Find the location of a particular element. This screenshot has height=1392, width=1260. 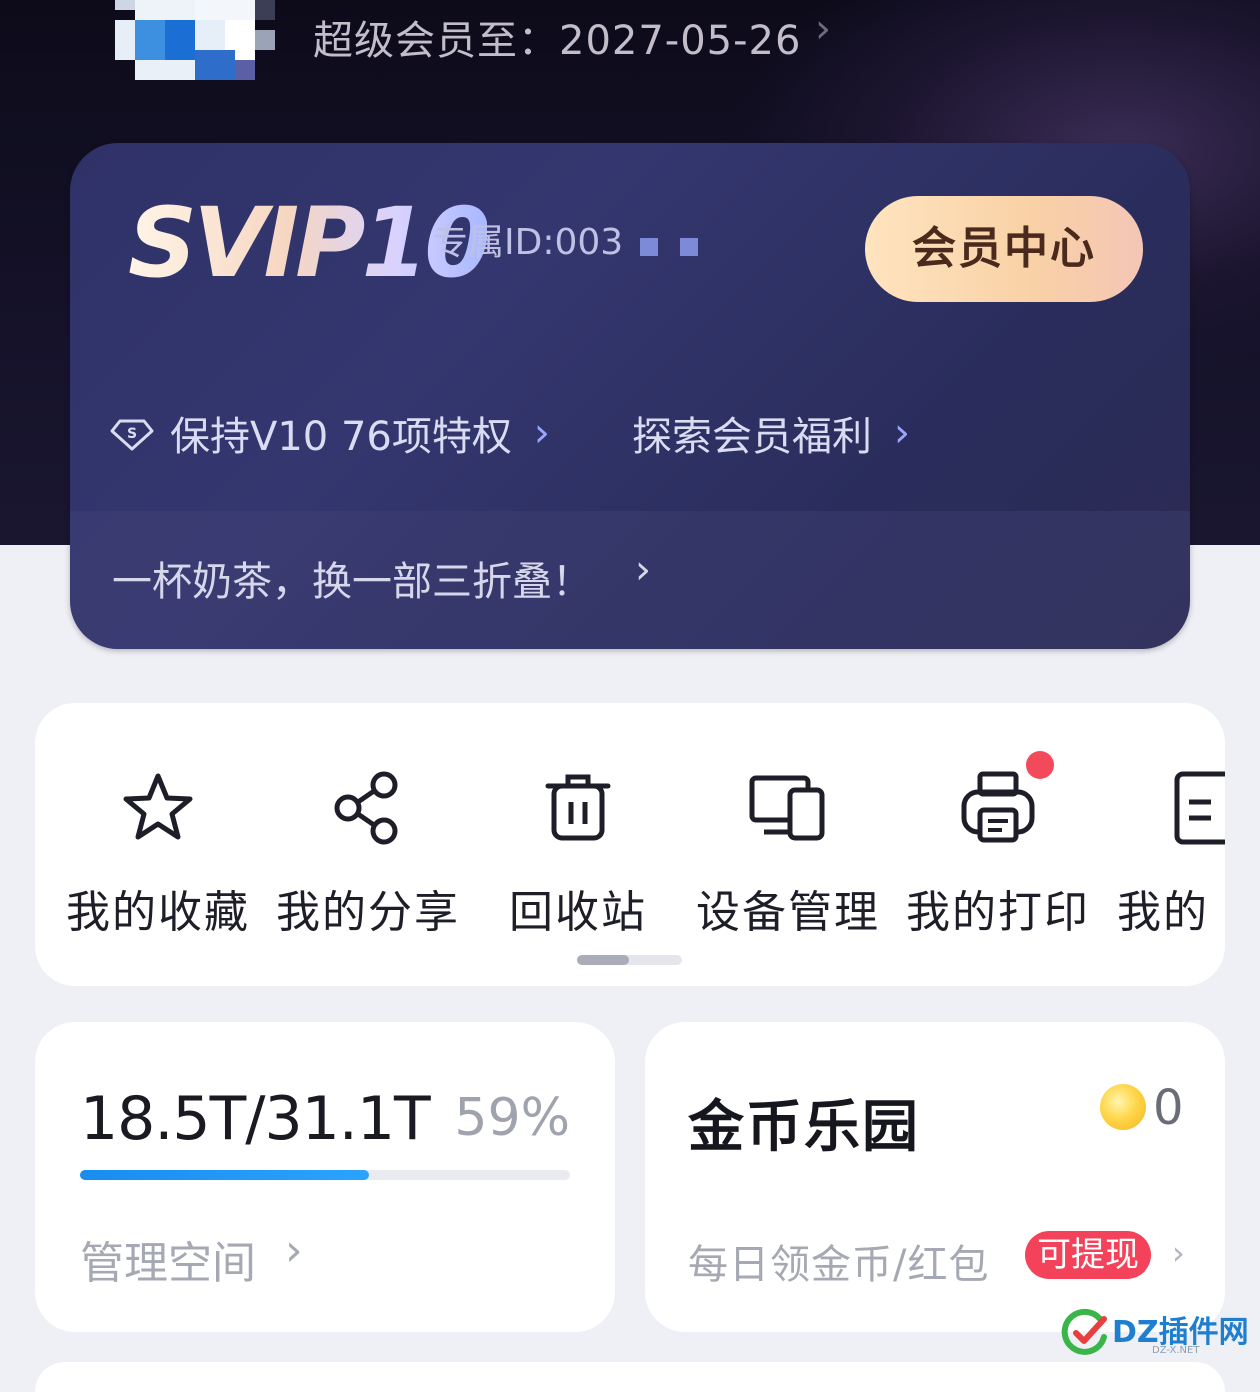

tool-label: 我的打印 is located at coordinates (998, 912).